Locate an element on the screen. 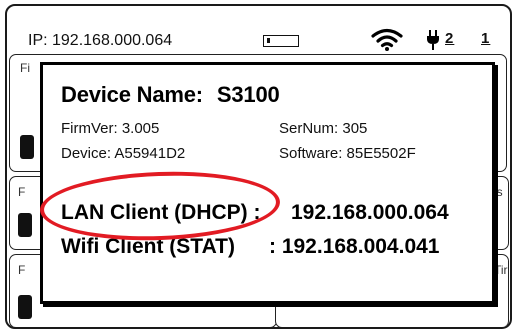 The image size is (519, 334). port-2-indicator: 2 is located at coordinates (450, 38).